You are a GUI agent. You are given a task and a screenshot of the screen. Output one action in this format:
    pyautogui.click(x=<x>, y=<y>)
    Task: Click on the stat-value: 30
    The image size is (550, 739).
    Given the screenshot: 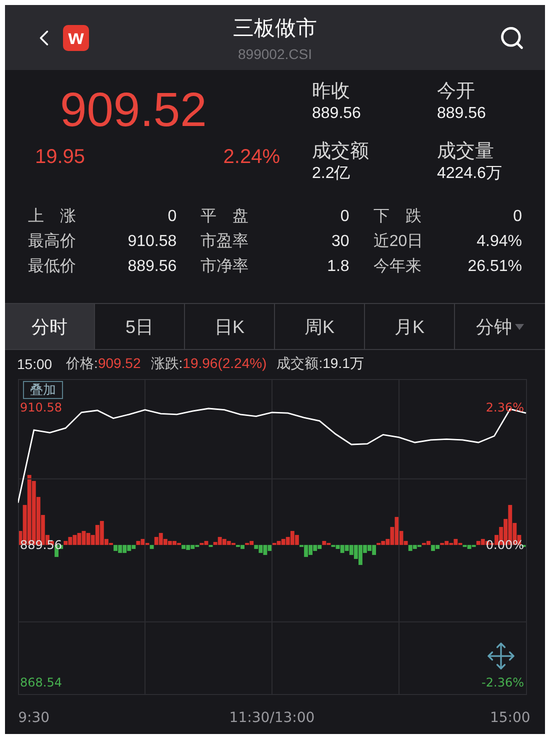 What is the action you would take?
    pyautogui.click(x=341, y=241)
    